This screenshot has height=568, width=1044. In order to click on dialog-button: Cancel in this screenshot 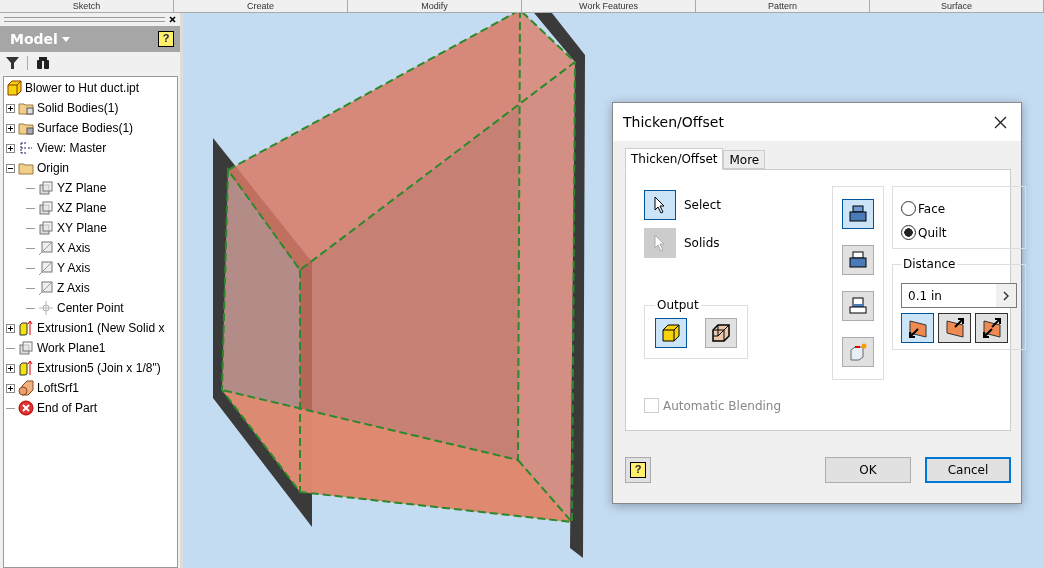, I will do `click(968, 470)`.